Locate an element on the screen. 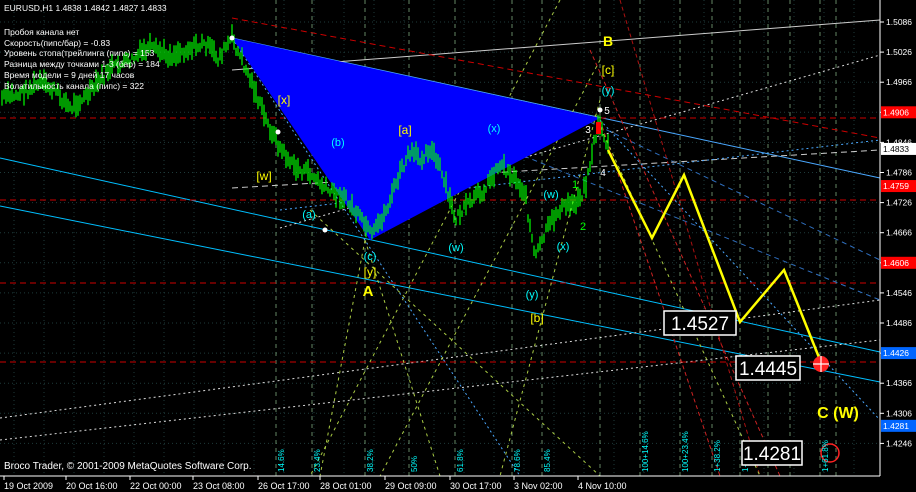  price-marker-label: 1.4759 is located at coordinates (896, 186).